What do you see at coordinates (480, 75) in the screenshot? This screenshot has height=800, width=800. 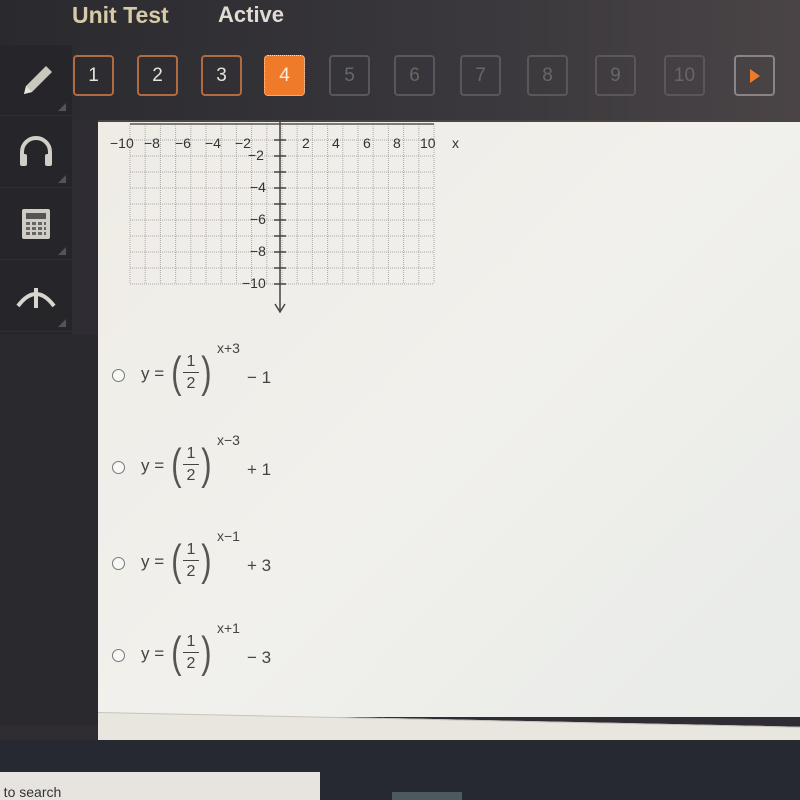 I see `question-button-7: 7` at bounding box center [480, 75].